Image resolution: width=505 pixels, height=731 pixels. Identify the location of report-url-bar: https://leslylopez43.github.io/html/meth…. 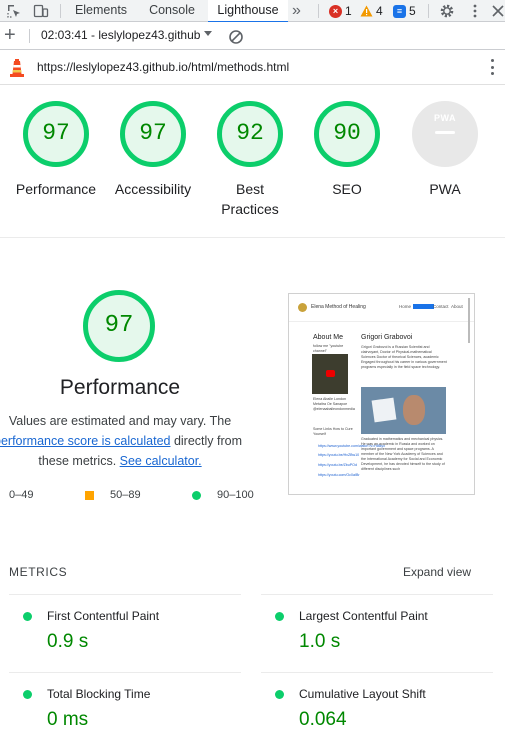
(252, 67).